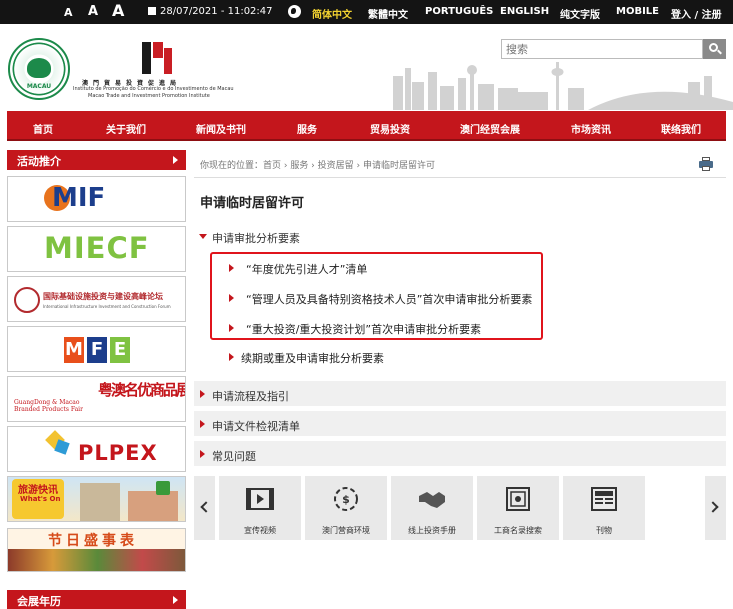  What do you see at coordinates (460, 424) in the screenshot?
I see `accordion-checklist: 申请文件检视清单` at bounding box center [460, 424].